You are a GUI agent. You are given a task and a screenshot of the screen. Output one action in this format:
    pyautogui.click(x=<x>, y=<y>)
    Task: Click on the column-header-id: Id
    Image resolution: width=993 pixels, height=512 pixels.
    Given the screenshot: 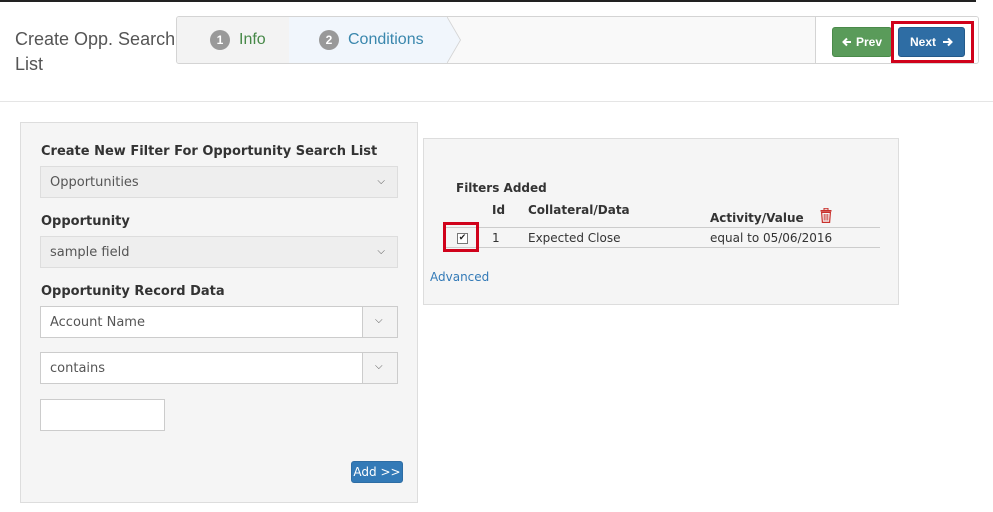 What is the action you would take?
    pyautogui.click(x=499, y=210)
    